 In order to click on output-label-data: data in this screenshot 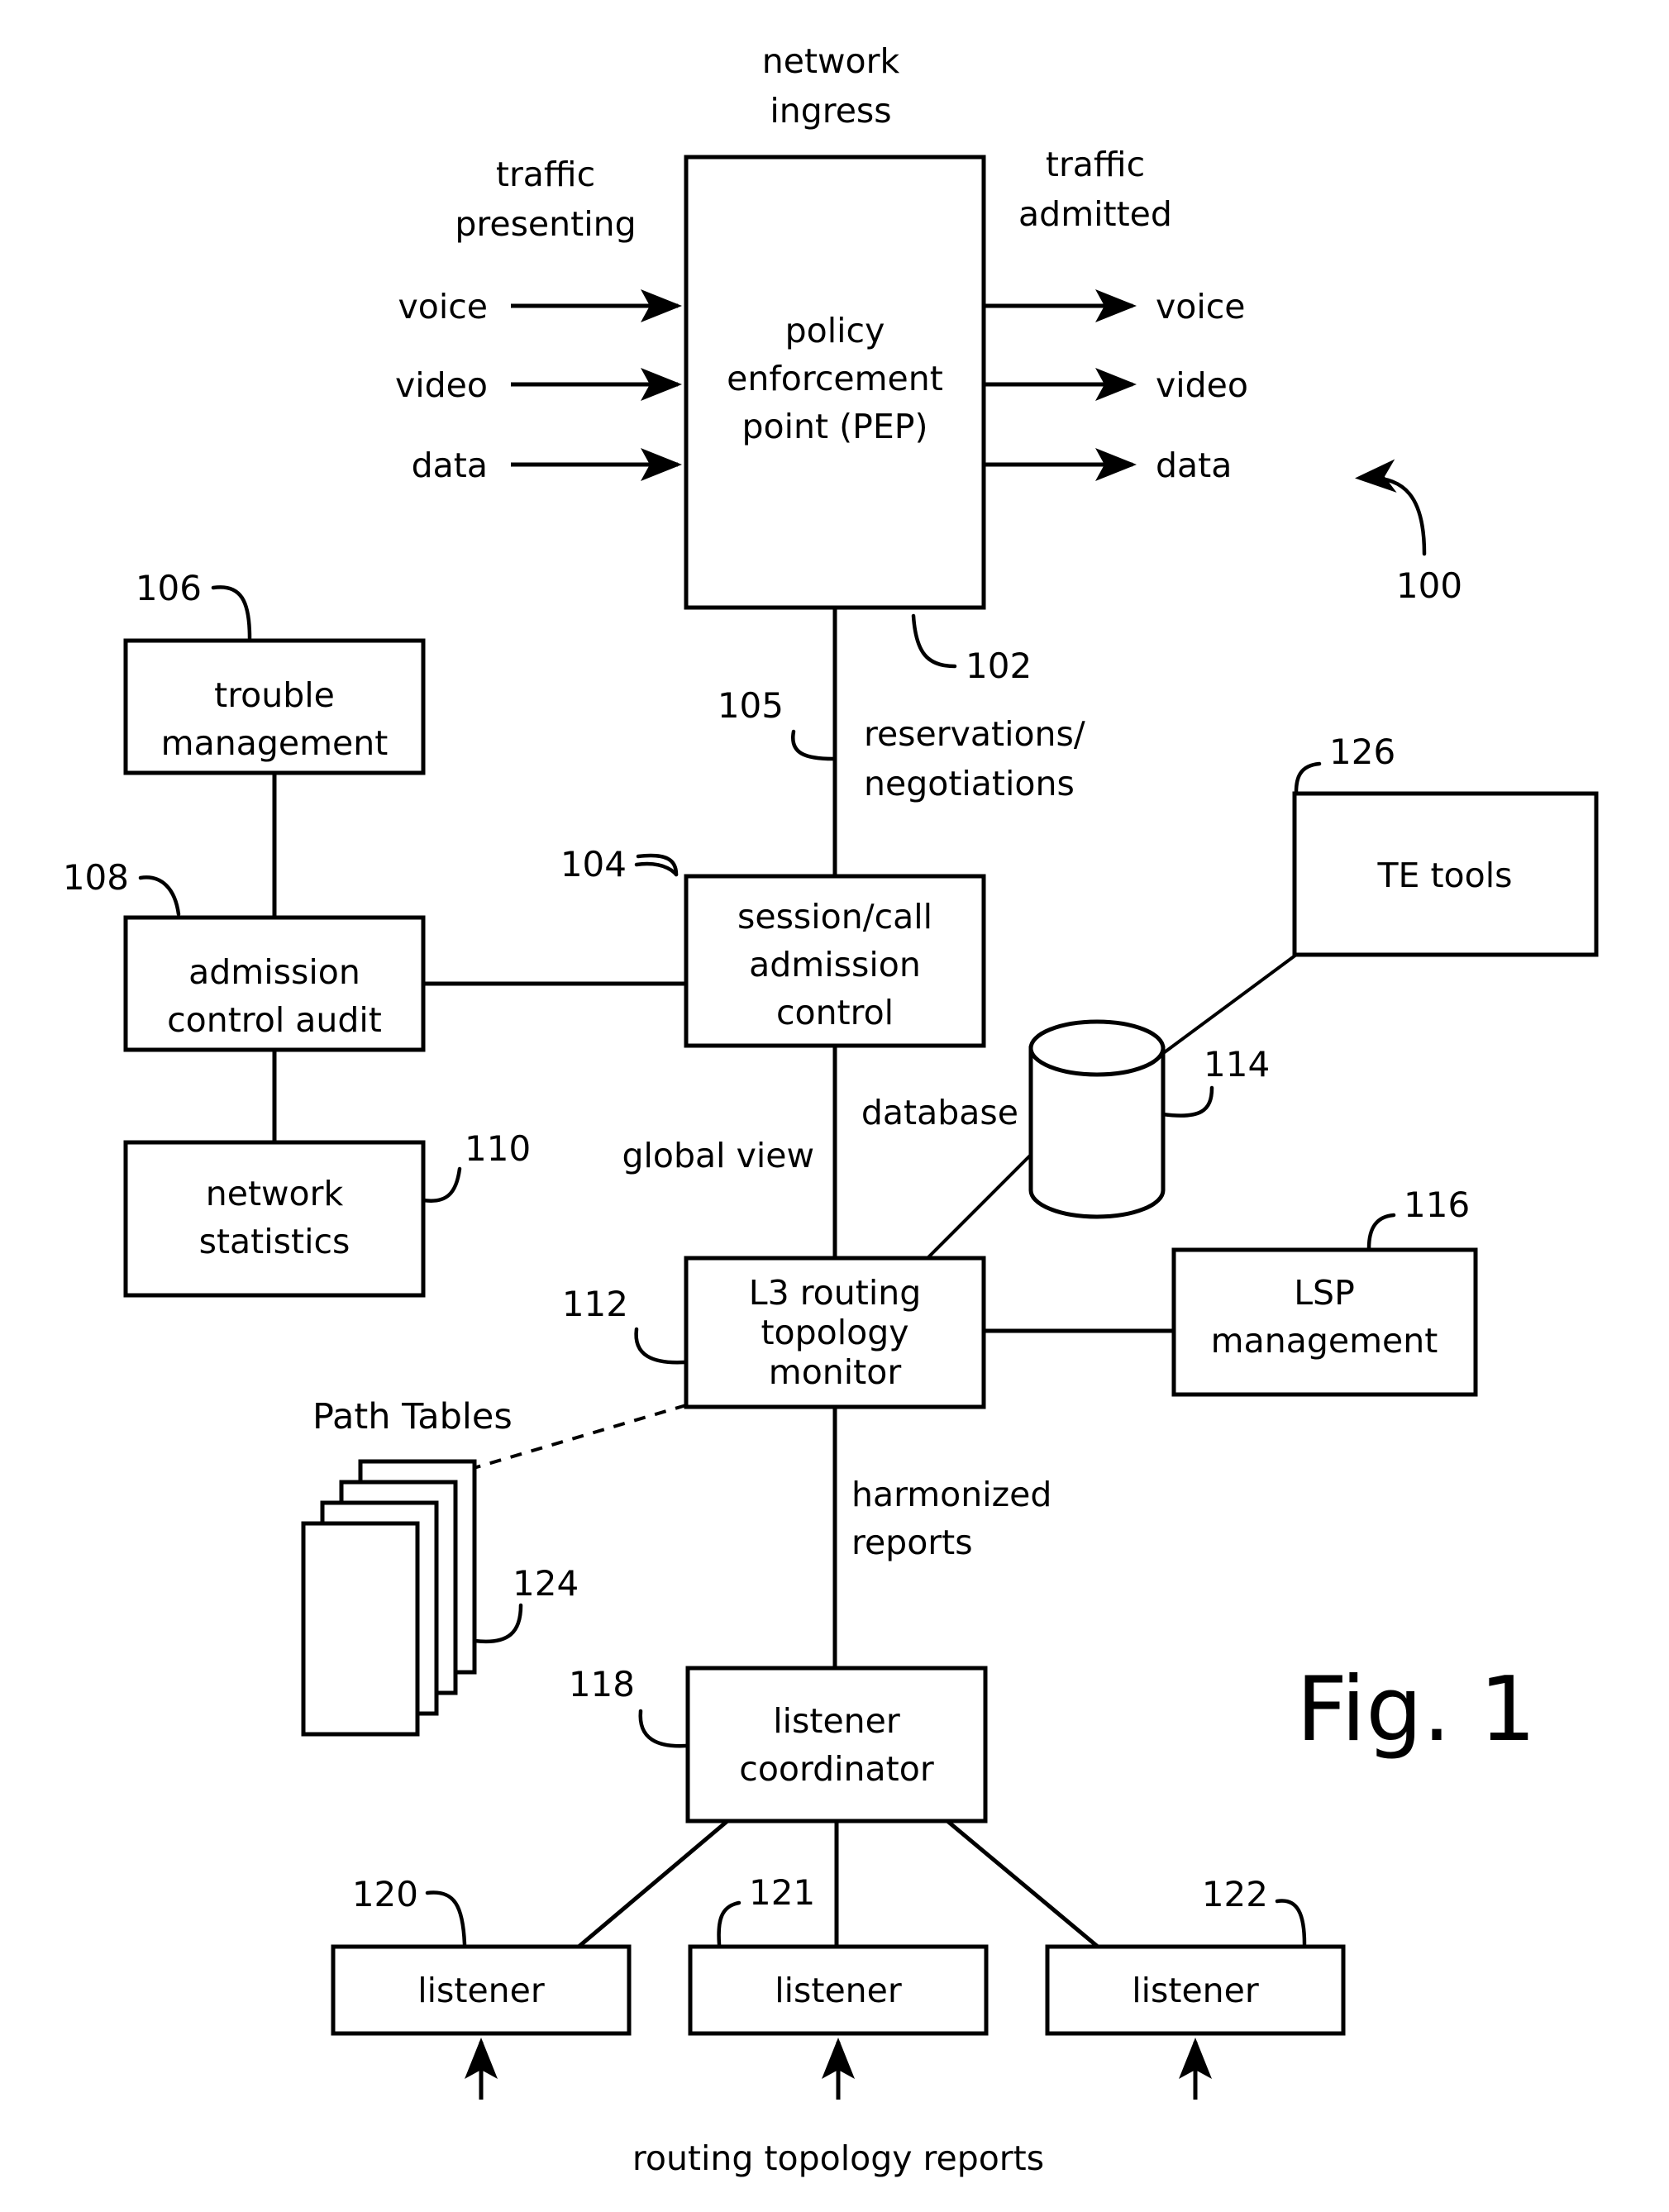, I will do `click(1194, 465)`.